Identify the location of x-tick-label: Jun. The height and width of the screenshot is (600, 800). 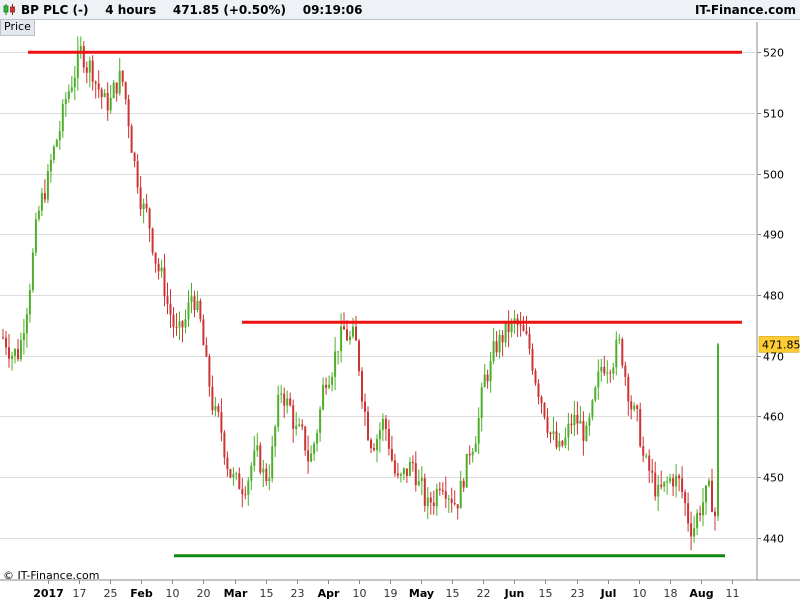
(514, 593).